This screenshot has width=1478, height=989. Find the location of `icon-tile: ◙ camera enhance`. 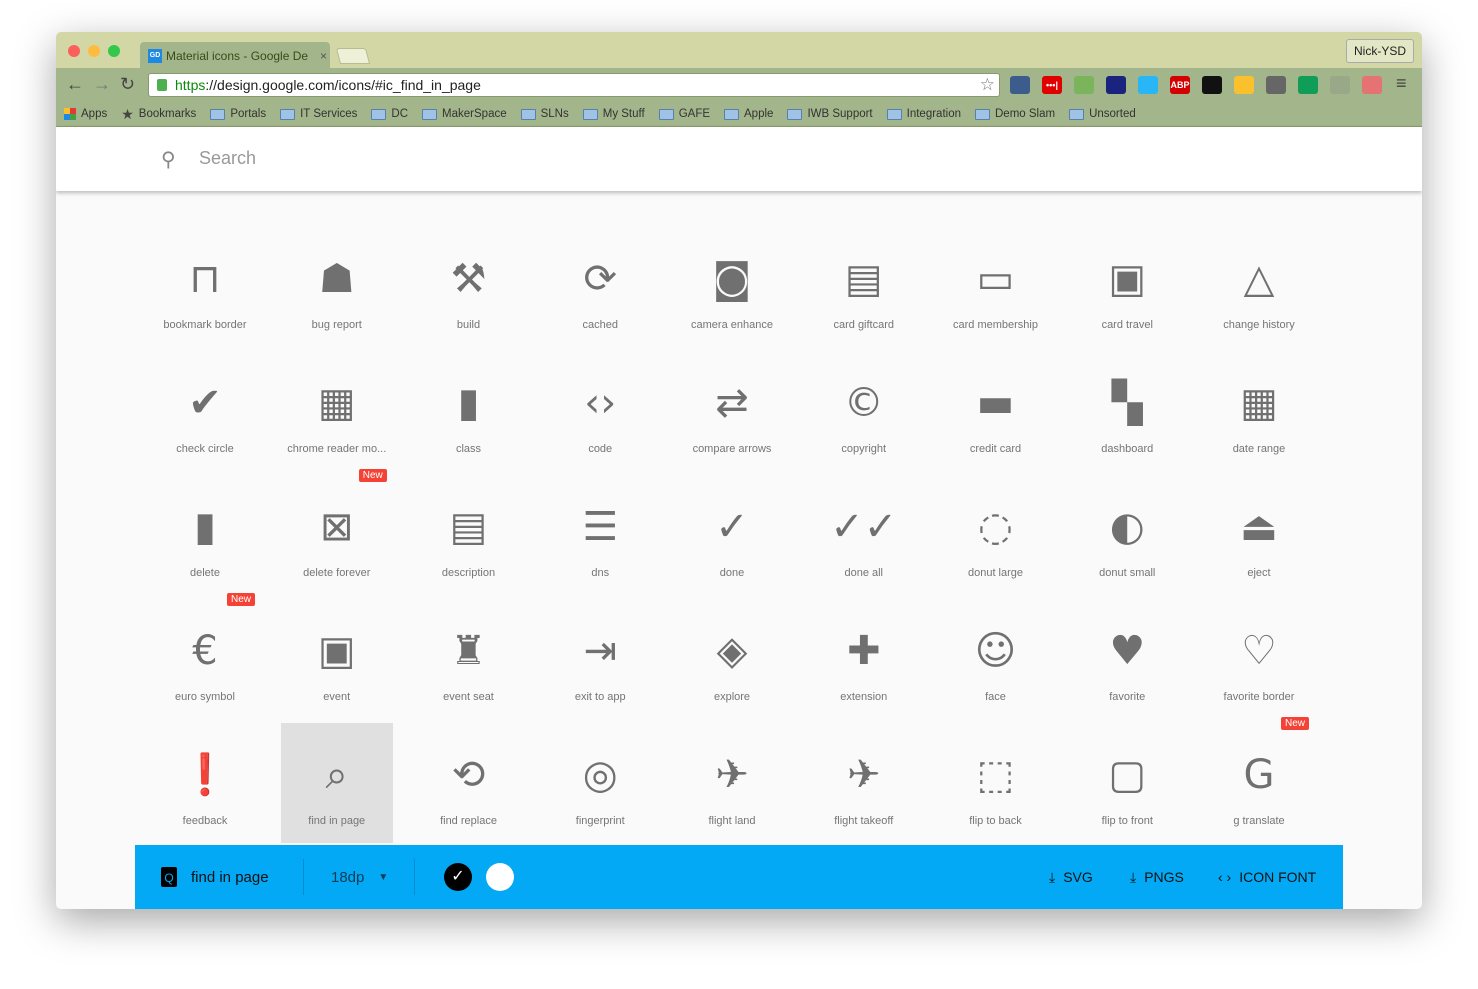

icon-tile: ◙ camera enhance is located at coordinates (732, 287).